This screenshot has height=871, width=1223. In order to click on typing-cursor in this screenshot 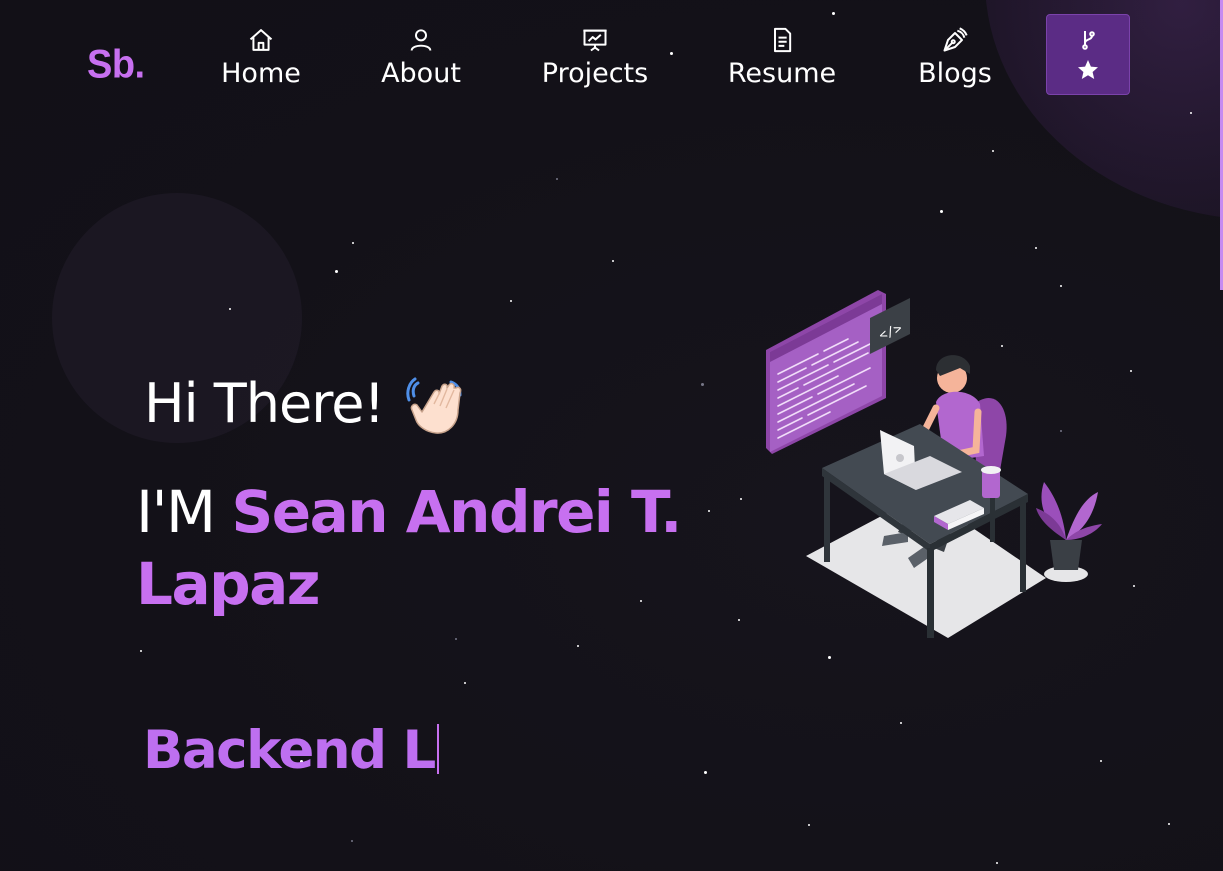, I will do `click(437, 749)`.